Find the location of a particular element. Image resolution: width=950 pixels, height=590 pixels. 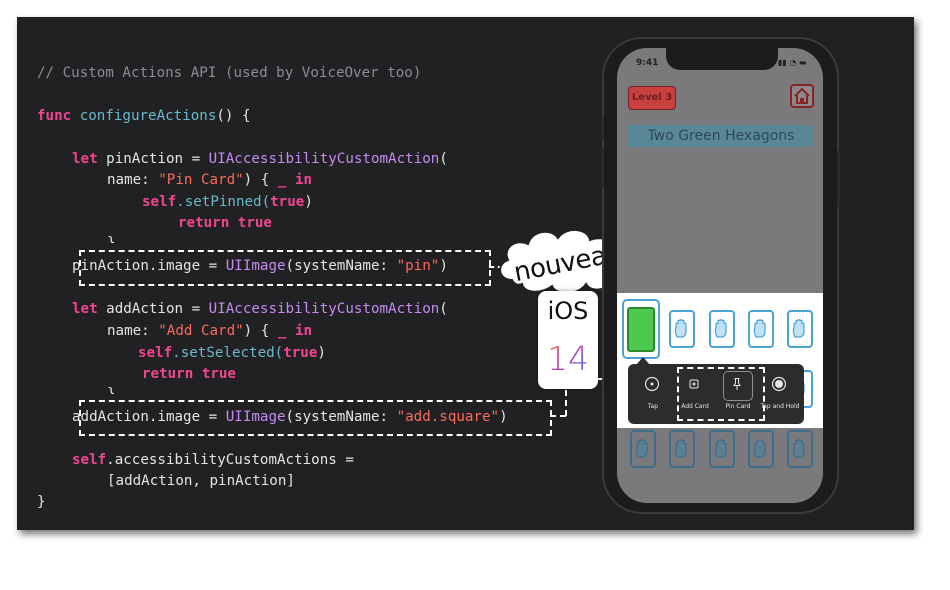

code-brace-line-2: } is located at coordinates (111, 389).